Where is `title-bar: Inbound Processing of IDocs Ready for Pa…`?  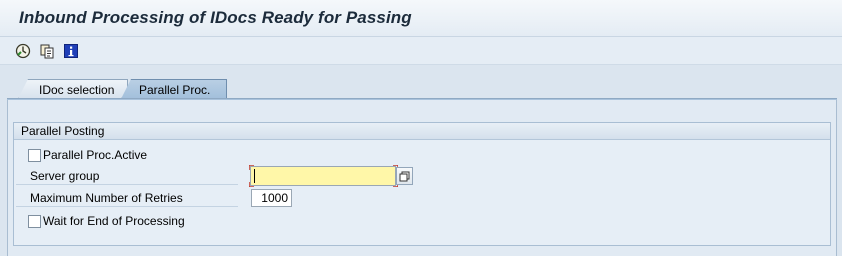
title-bar: Inbound Processing of IDocs Ready for Pa… is located at coordinates (421, 18).